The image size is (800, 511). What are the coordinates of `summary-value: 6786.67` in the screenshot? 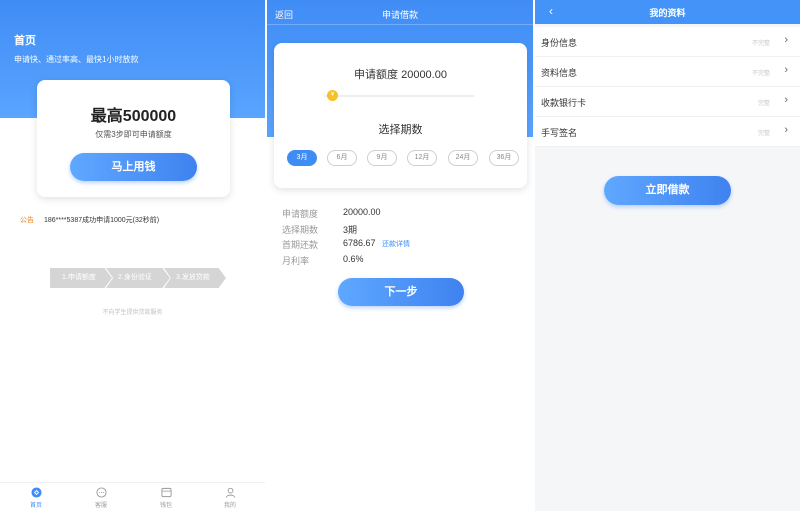 It's located at (359, 243).